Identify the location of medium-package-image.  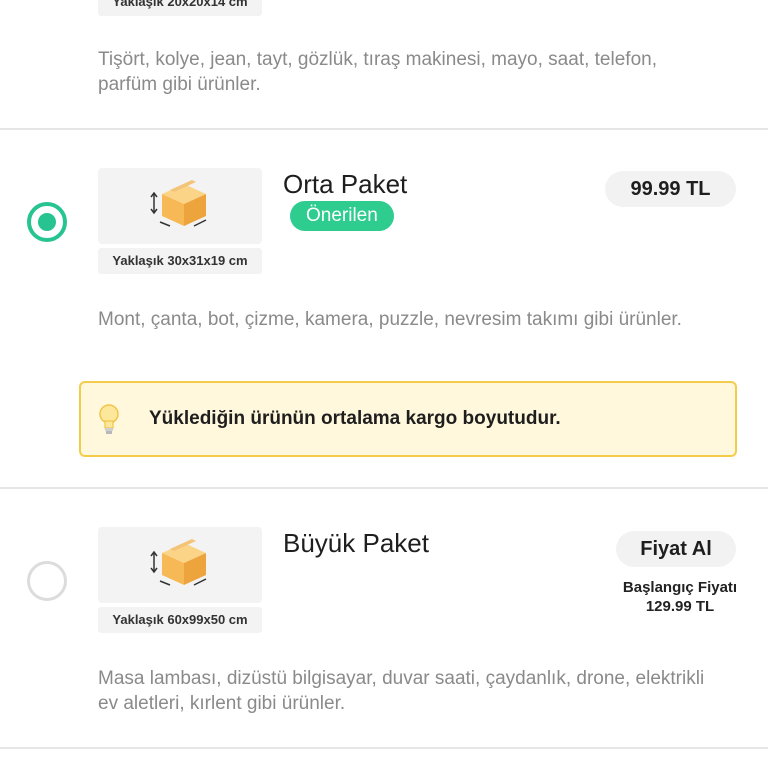
(180, 206).